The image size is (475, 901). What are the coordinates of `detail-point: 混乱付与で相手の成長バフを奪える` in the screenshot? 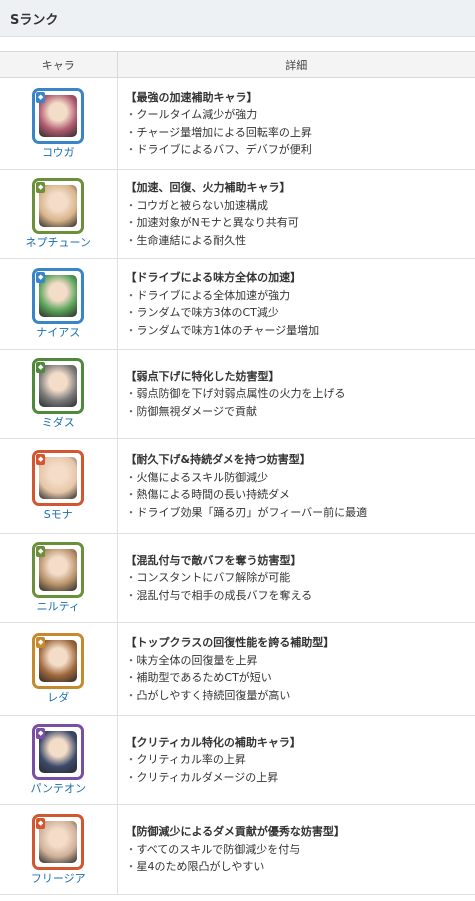 It's located at (300, 596).